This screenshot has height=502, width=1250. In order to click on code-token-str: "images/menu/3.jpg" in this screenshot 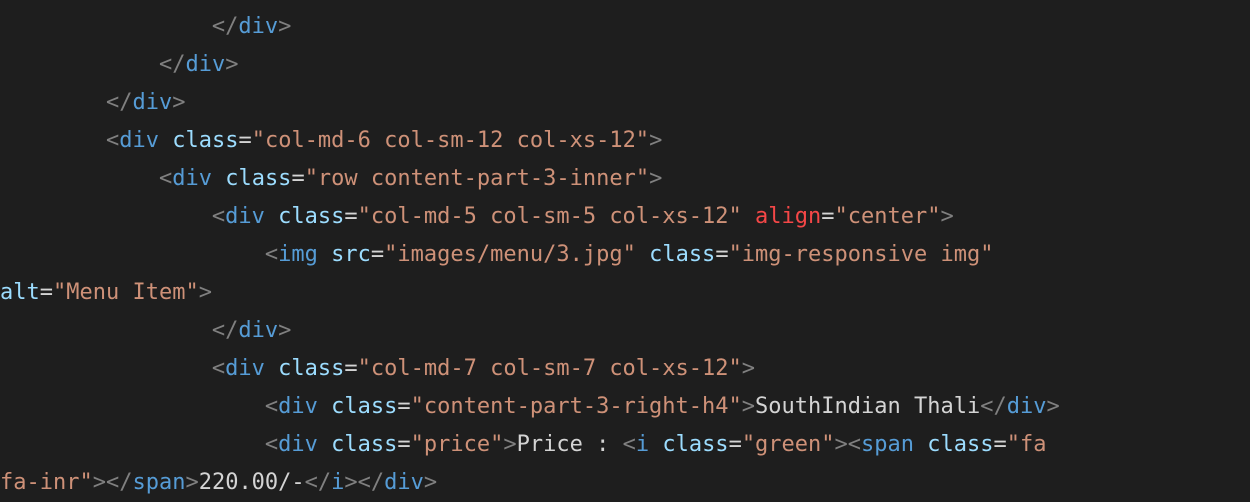, I will do `click(510, 254)`.